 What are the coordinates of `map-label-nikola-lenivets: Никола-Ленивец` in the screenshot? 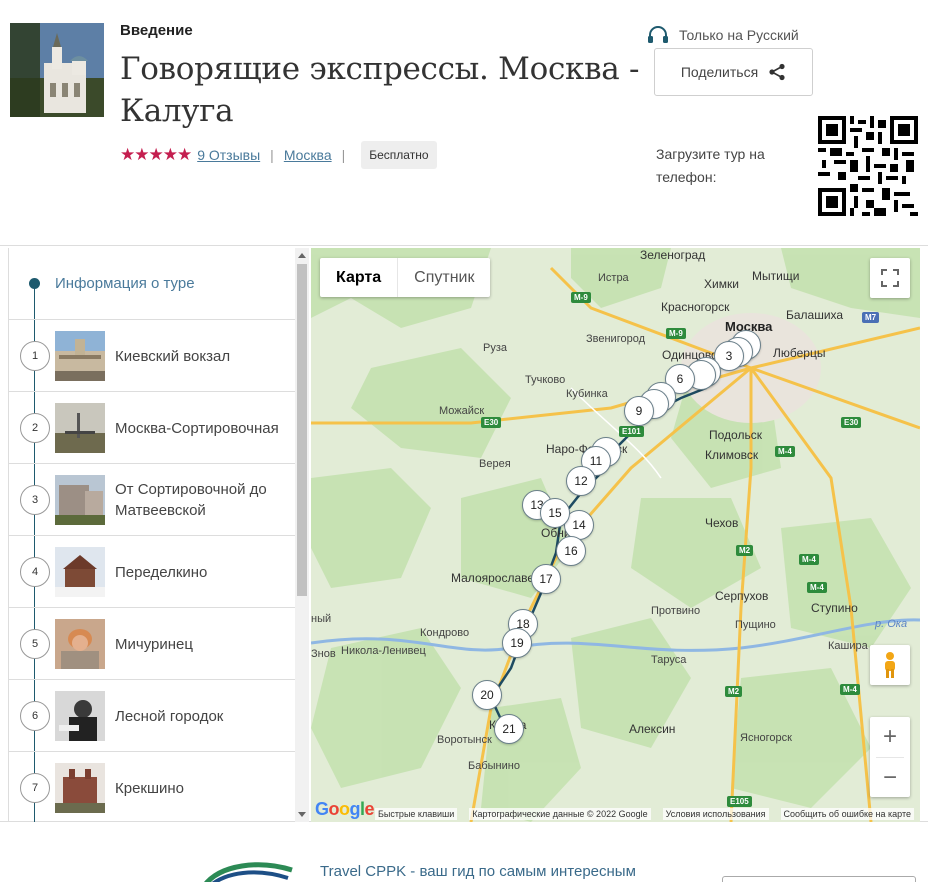 It's located at (383, 651).